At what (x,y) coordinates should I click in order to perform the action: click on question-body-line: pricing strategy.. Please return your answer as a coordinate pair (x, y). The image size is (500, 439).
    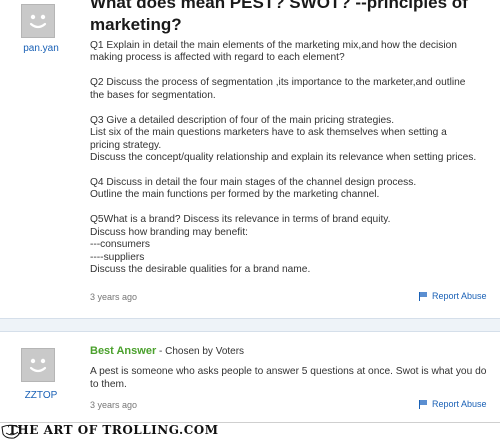
    Looking at the image, I should click on (126, 145).